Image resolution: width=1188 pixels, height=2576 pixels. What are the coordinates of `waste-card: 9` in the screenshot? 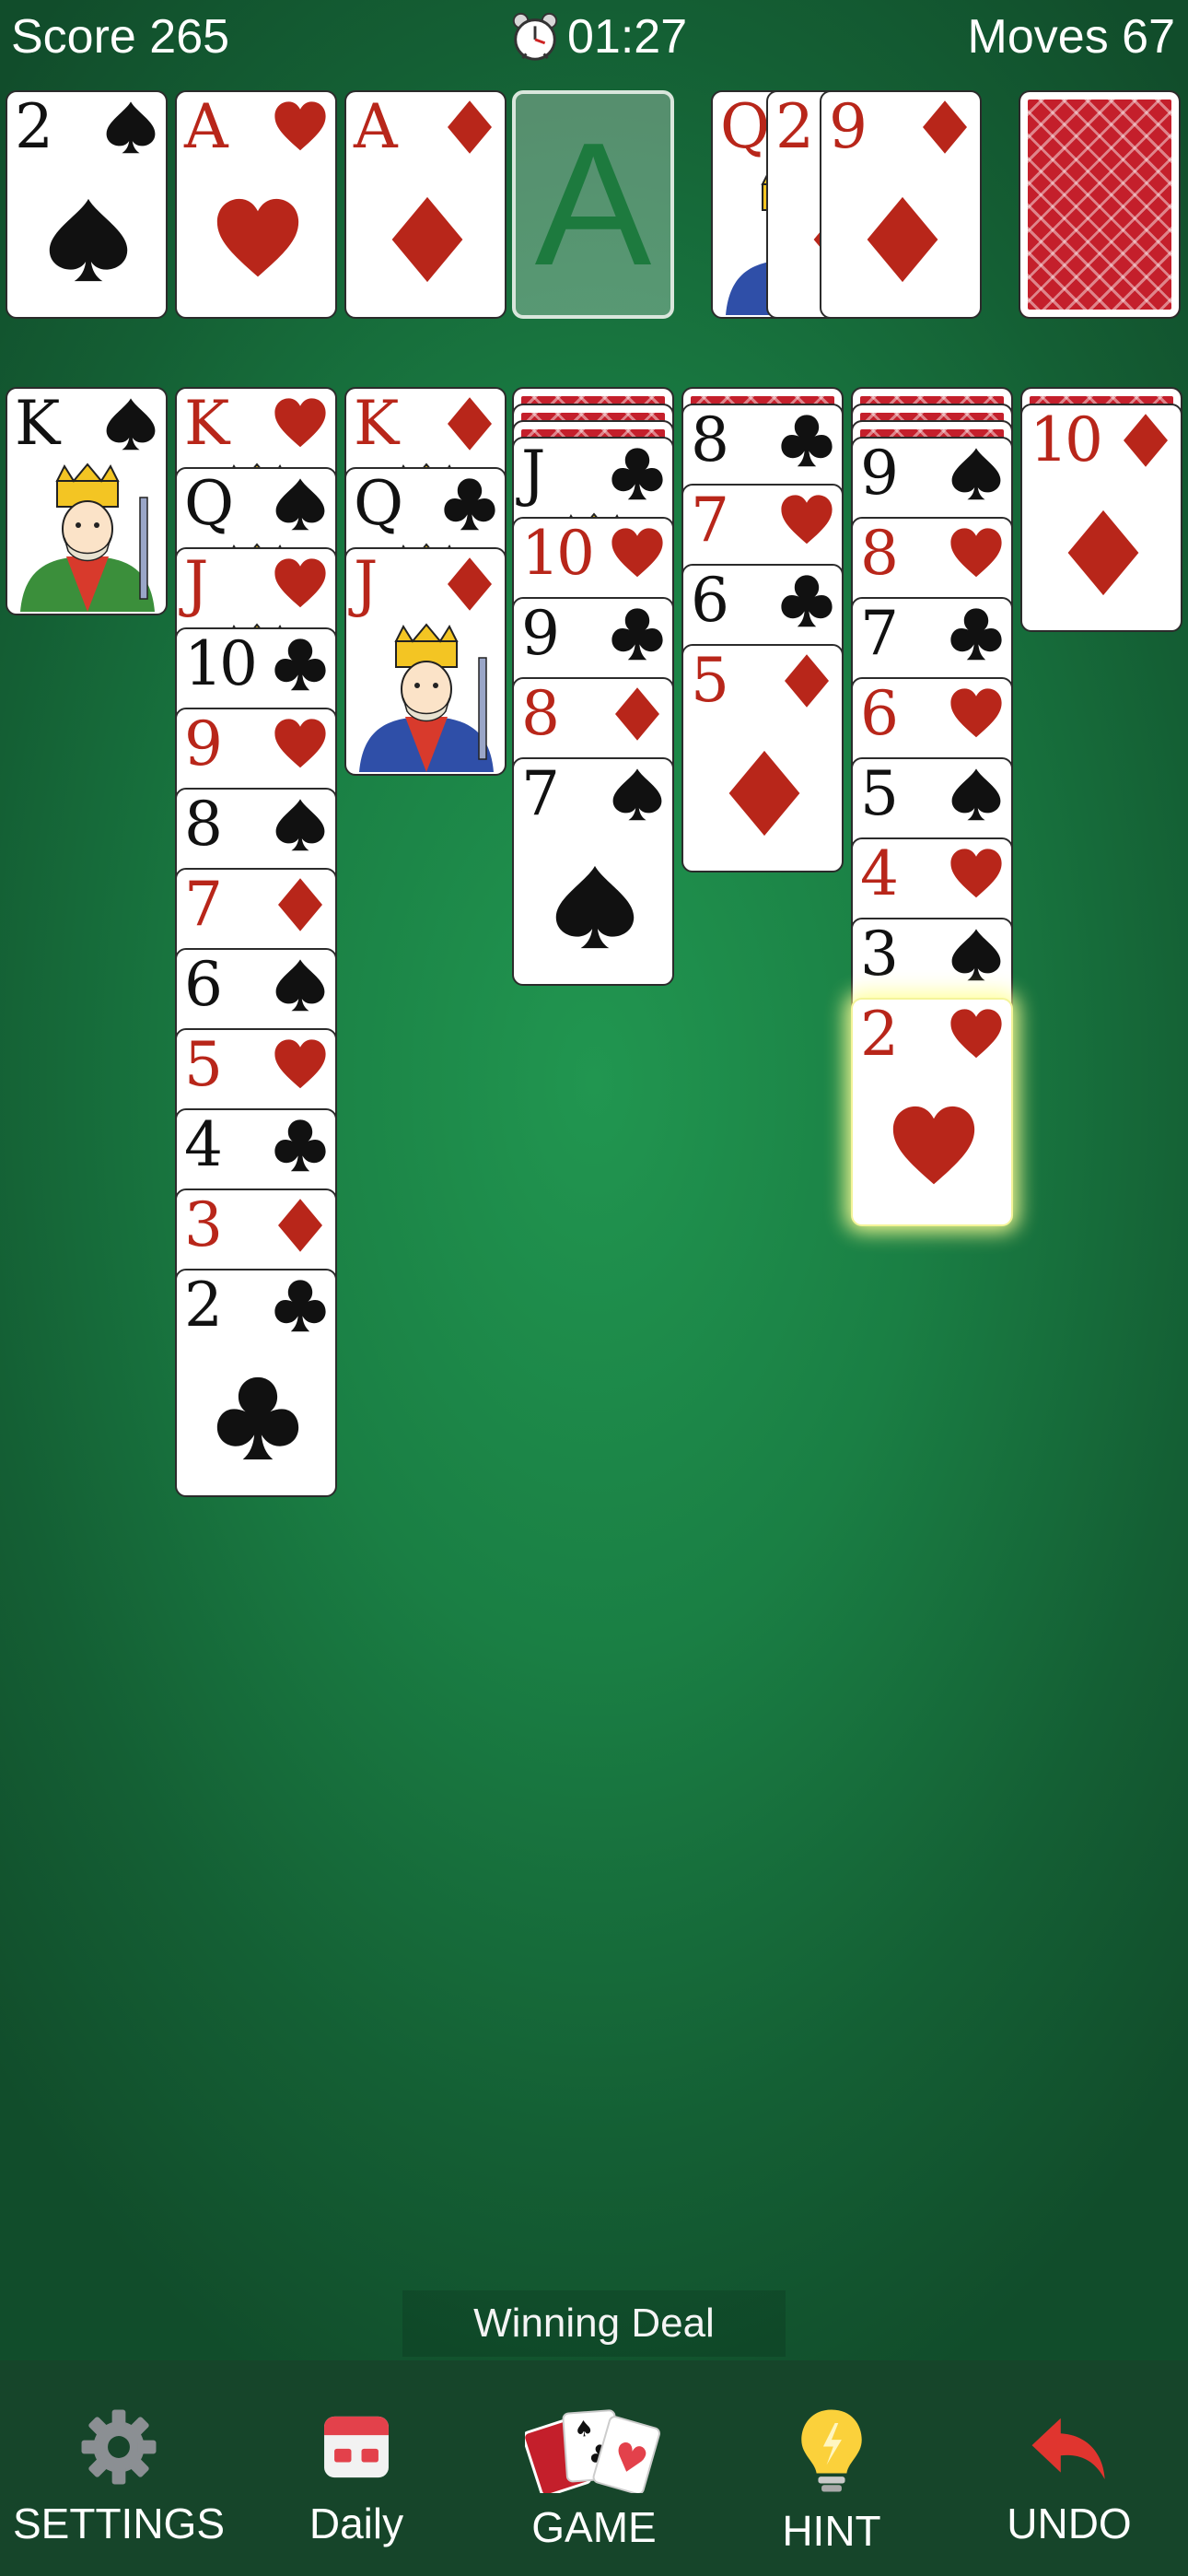 It's located at (901, 204).